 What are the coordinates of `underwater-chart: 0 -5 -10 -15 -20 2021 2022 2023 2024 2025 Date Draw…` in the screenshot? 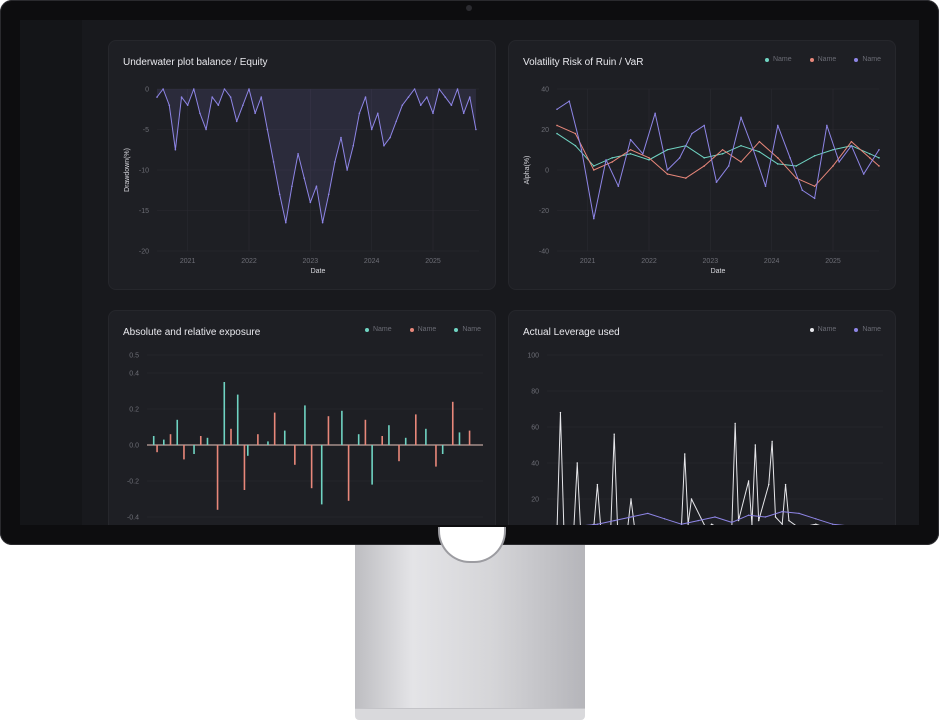 It's located at (301, 181).